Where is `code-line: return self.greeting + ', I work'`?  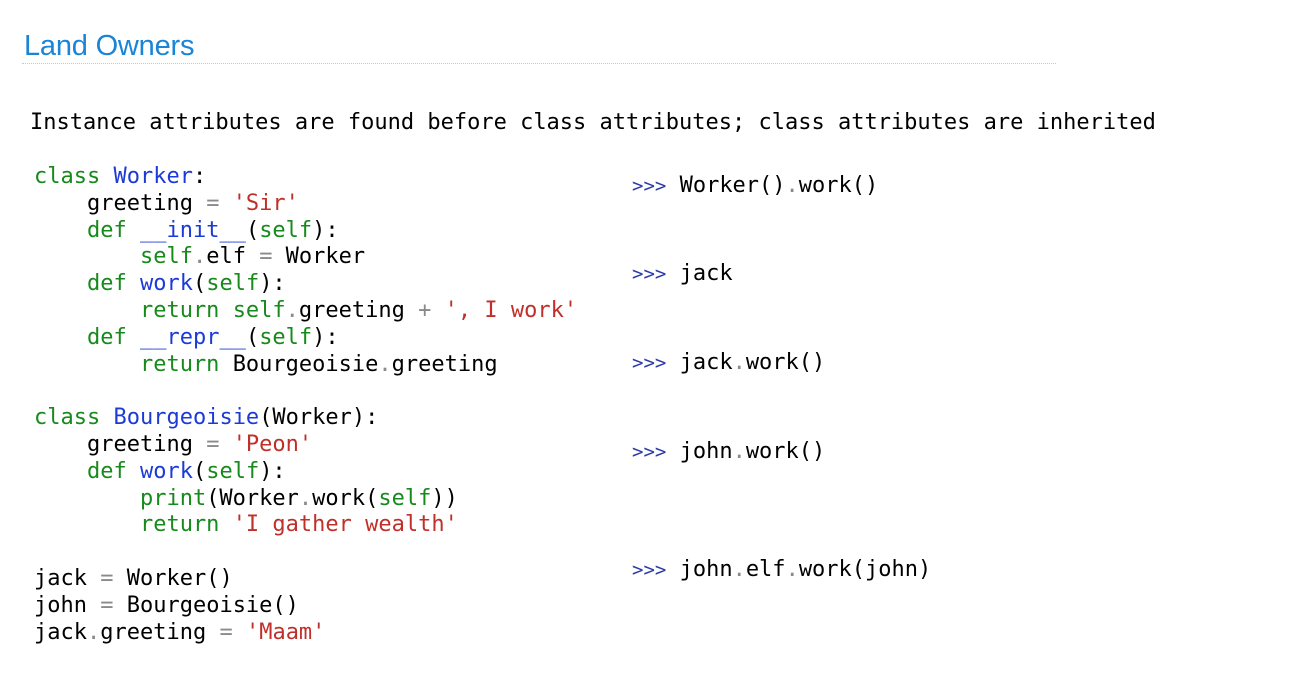 code-line: return self.greeting + ', I work' is located at coordinates (305, 311).